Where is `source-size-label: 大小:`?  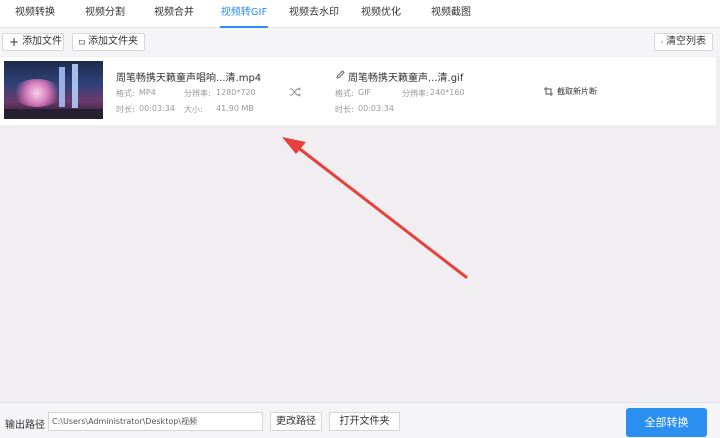 source-size-label: 大小: is located at coordinates (193, 109).